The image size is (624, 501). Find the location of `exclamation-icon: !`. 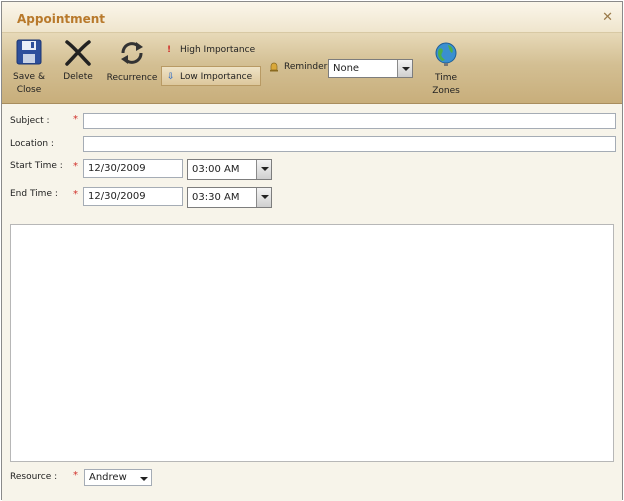

exclamation-icon: ! is located at coordinates (169, 50).